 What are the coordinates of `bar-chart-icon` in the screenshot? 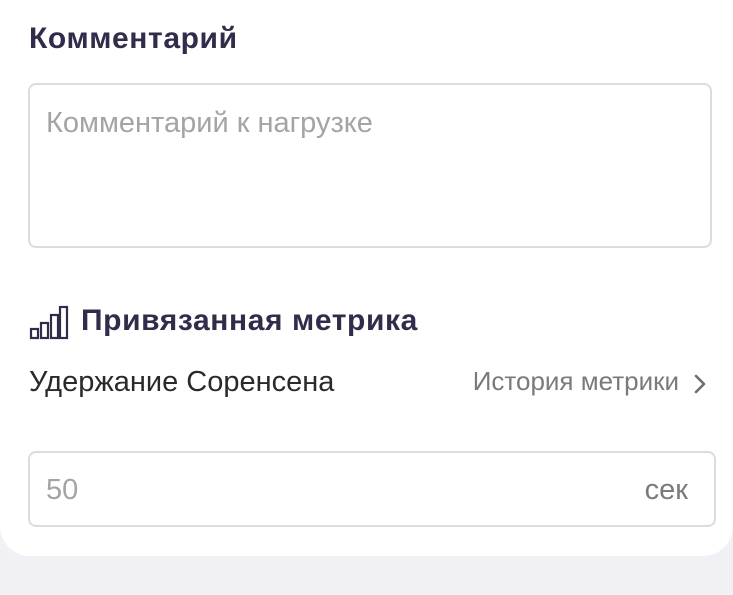 It's located at (49, 322).